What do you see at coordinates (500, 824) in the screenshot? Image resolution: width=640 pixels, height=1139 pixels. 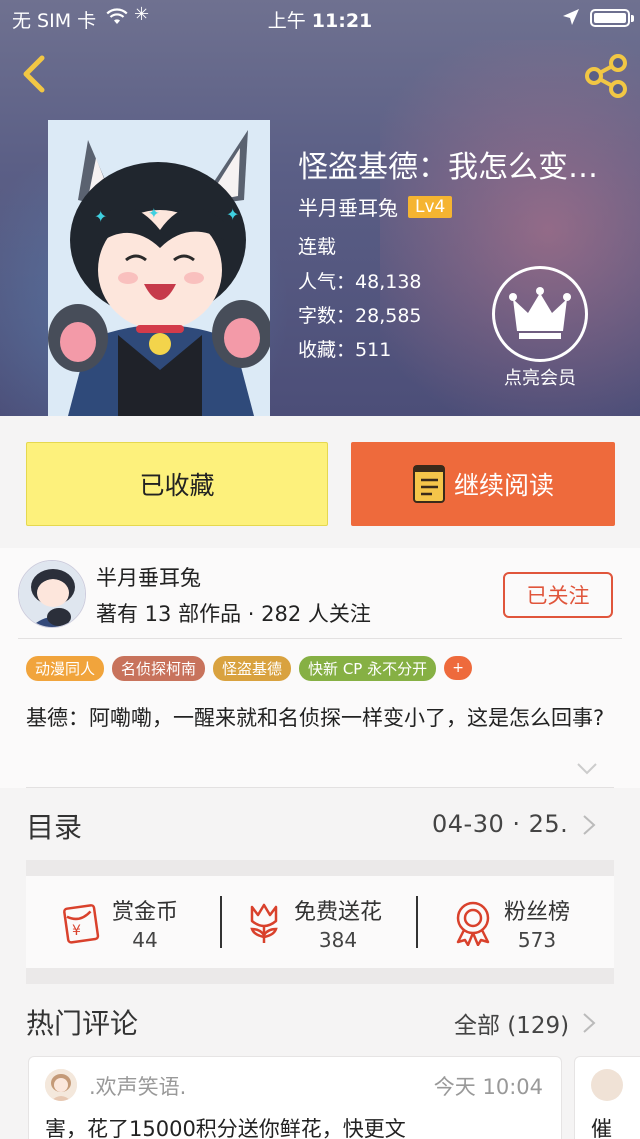 I see `toc-latest-chapter: 04-30 · 25.` at bounding box center [500, 824].